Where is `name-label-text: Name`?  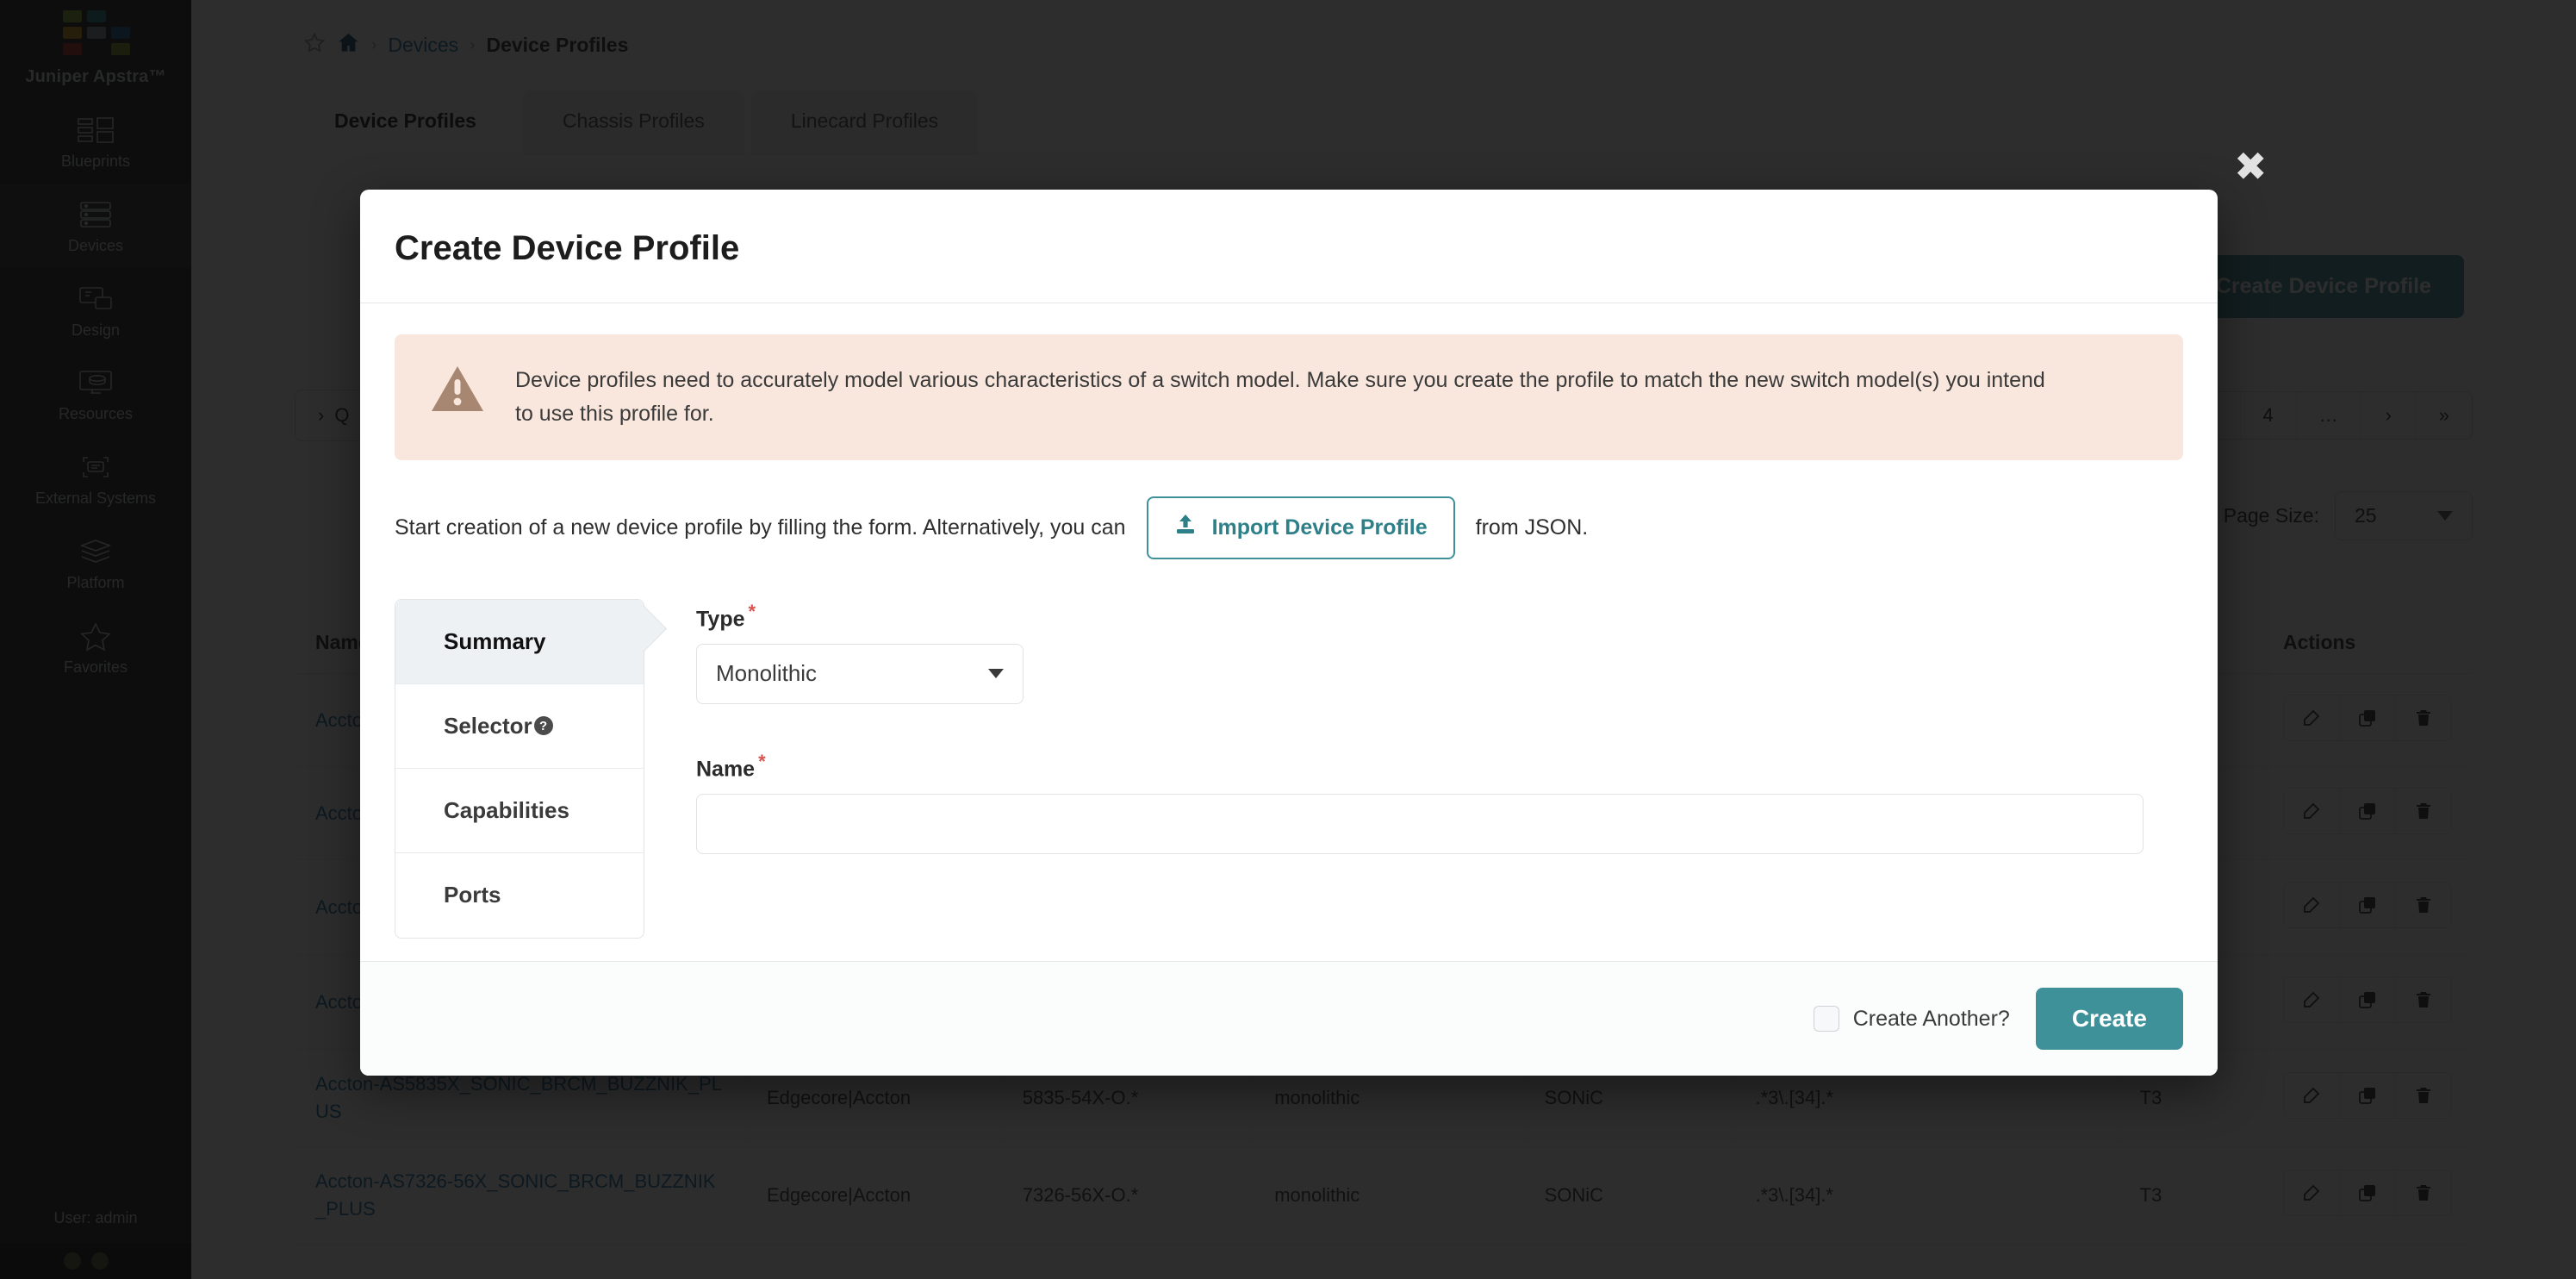
name-label-text: Name is located at coordinates (726, 769).